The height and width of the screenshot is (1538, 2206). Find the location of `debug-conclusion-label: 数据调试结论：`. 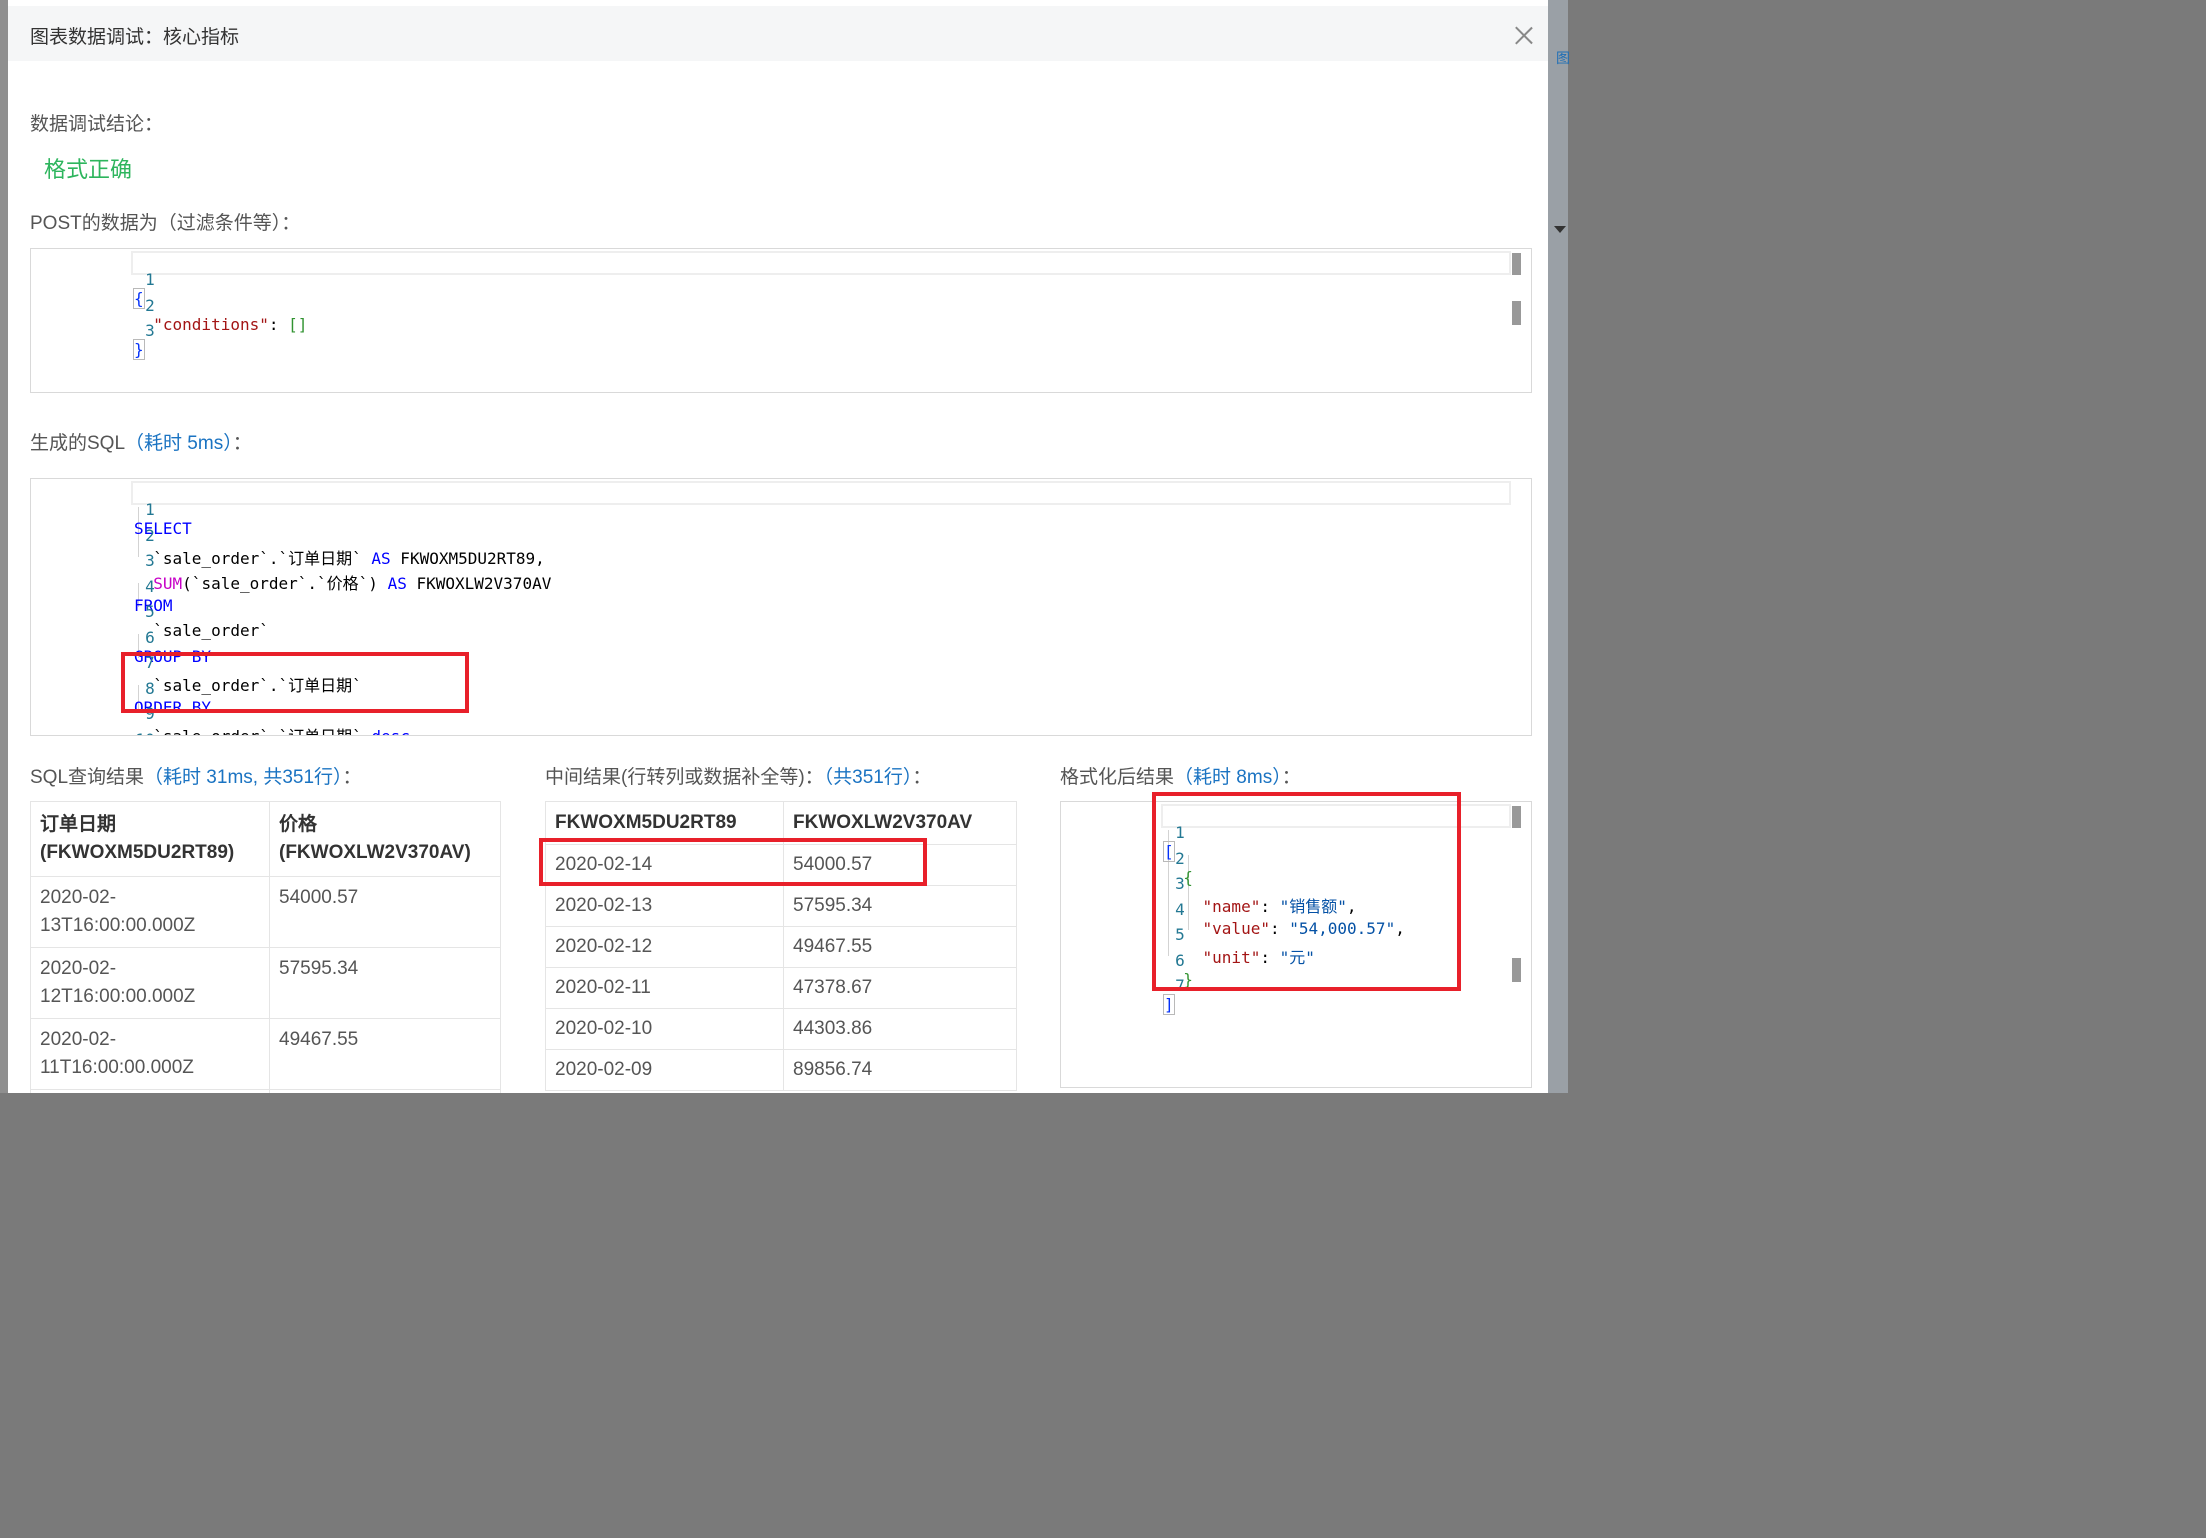

debug-conclusion-label: 数据调试结论： is located at coordinates (97, 124).